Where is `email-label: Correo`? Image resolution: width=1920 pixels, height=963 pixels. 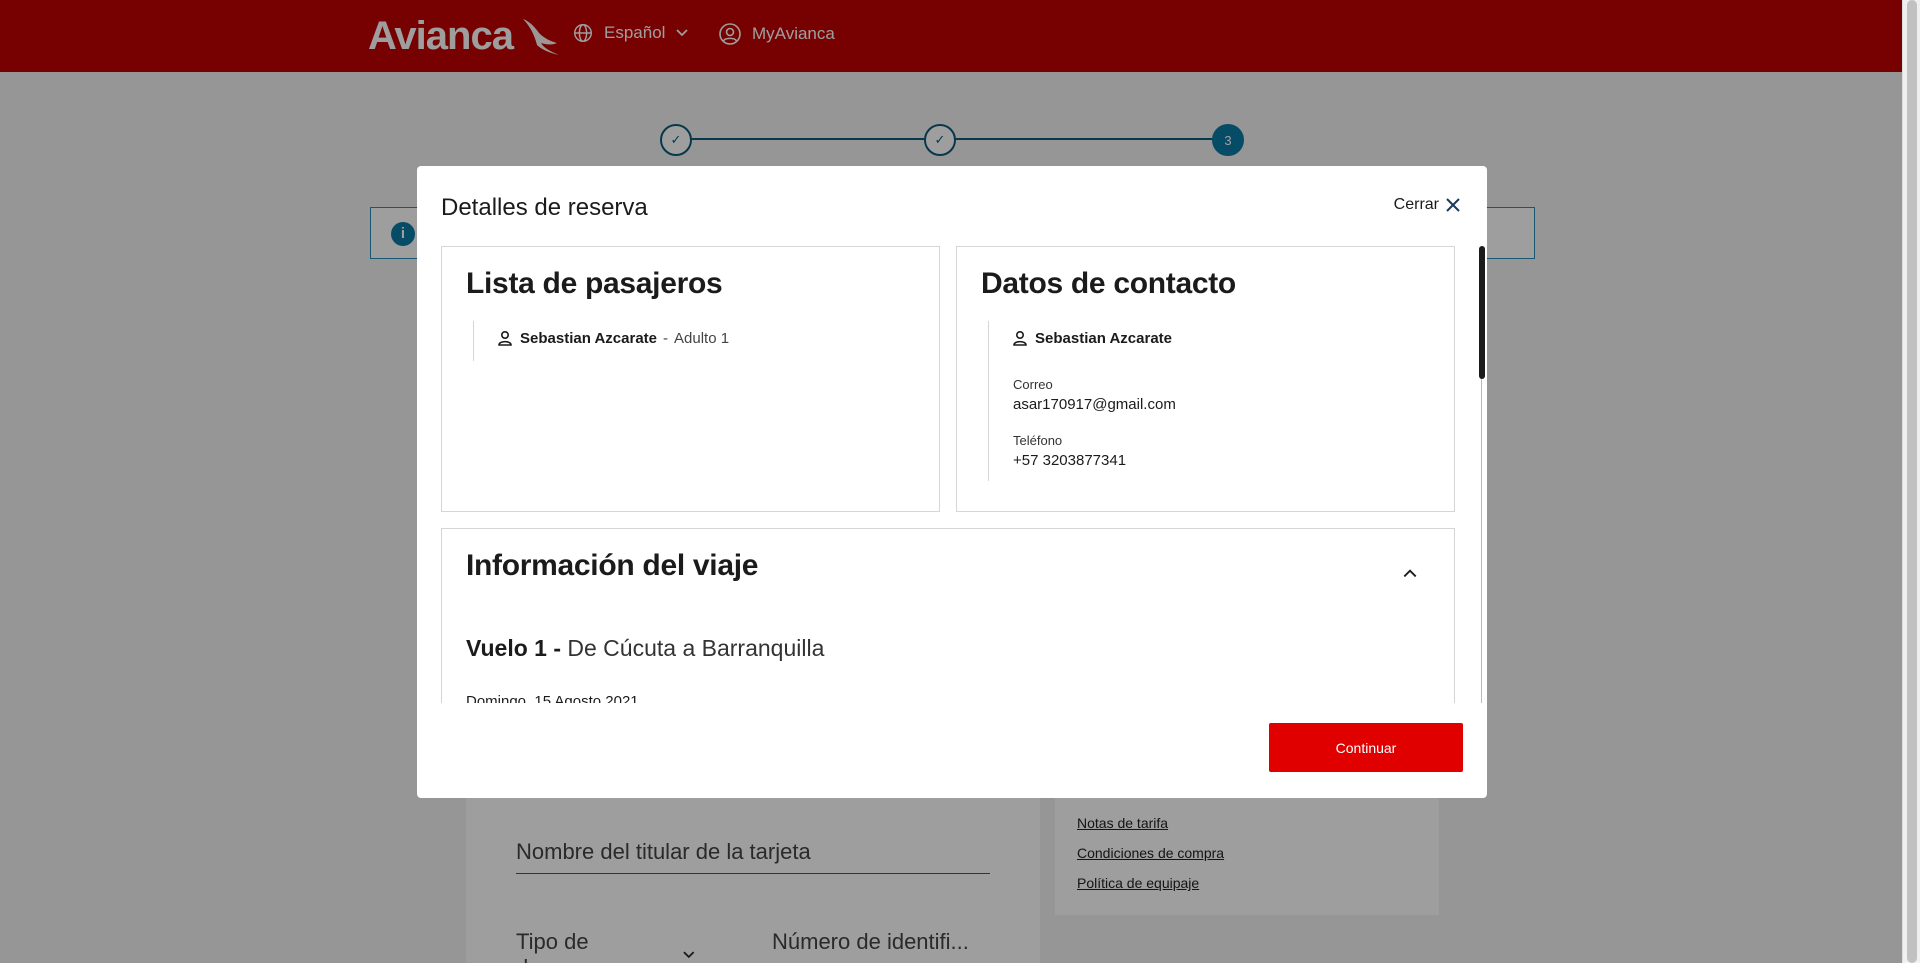 email-label: Correo is located at coordinates (1033, 384).